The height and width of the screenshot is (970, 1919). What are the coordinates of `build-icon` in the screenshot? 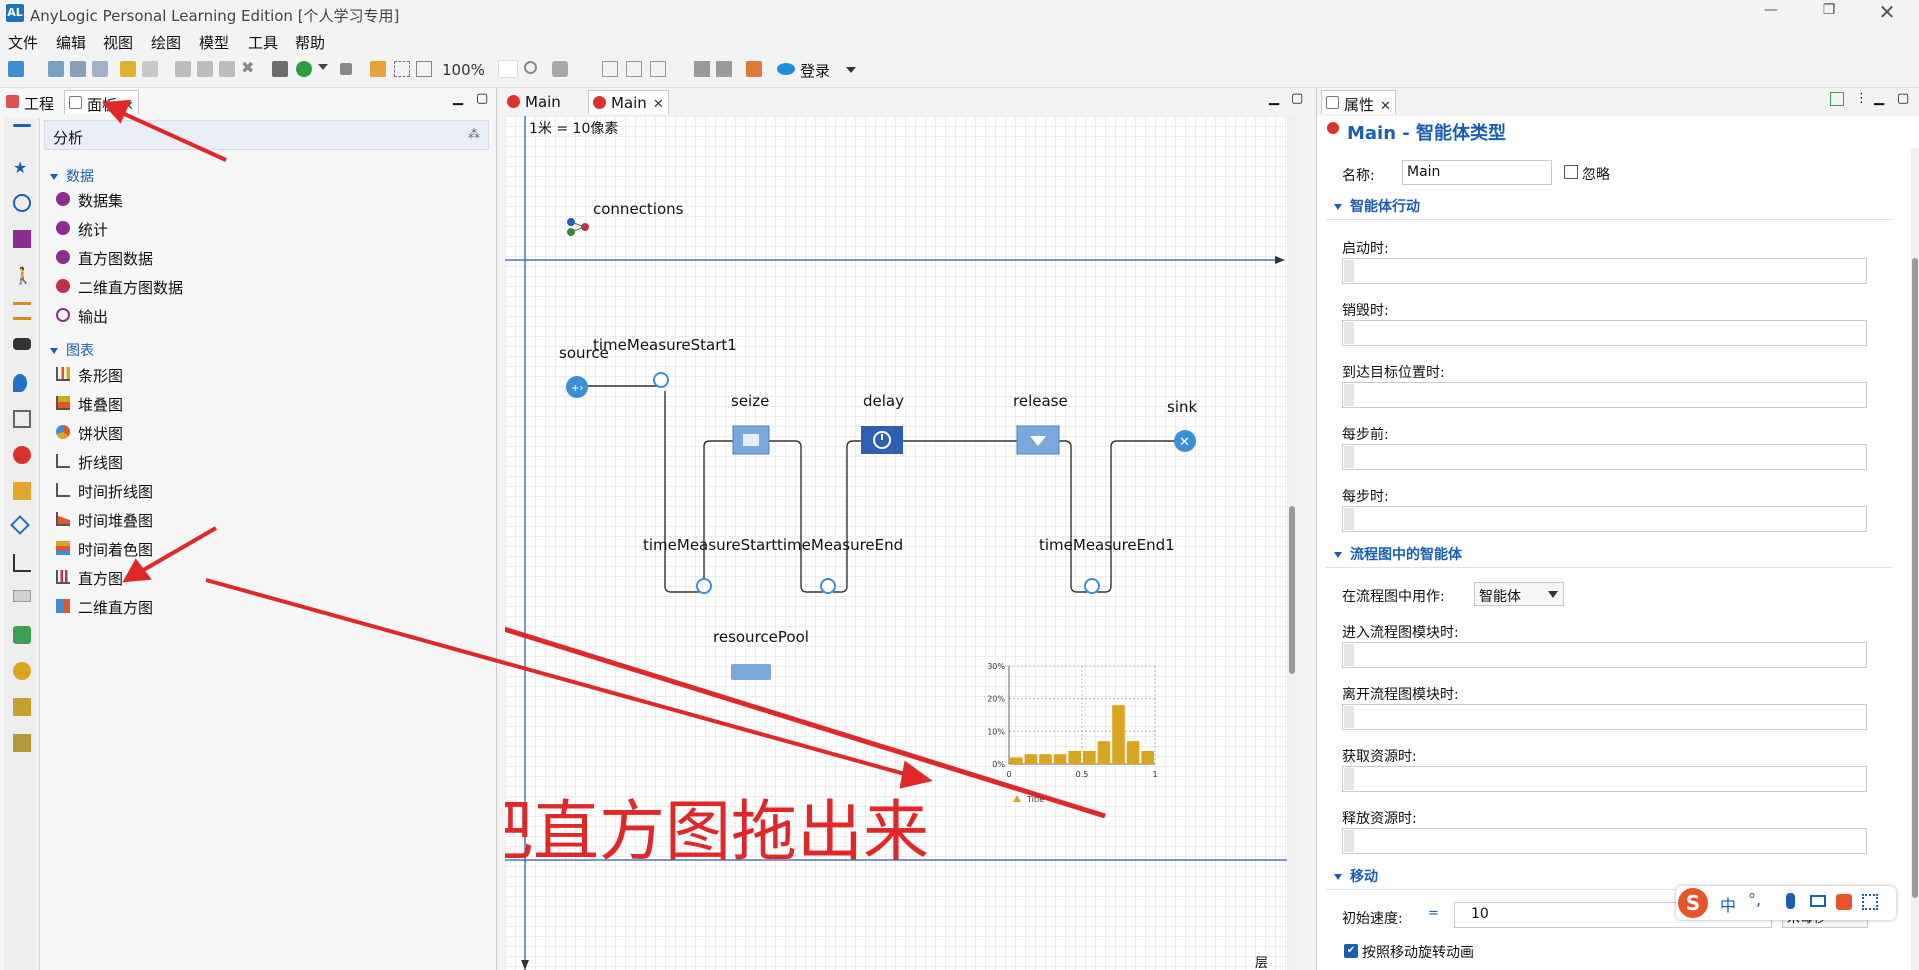 It's located at (280, 69).